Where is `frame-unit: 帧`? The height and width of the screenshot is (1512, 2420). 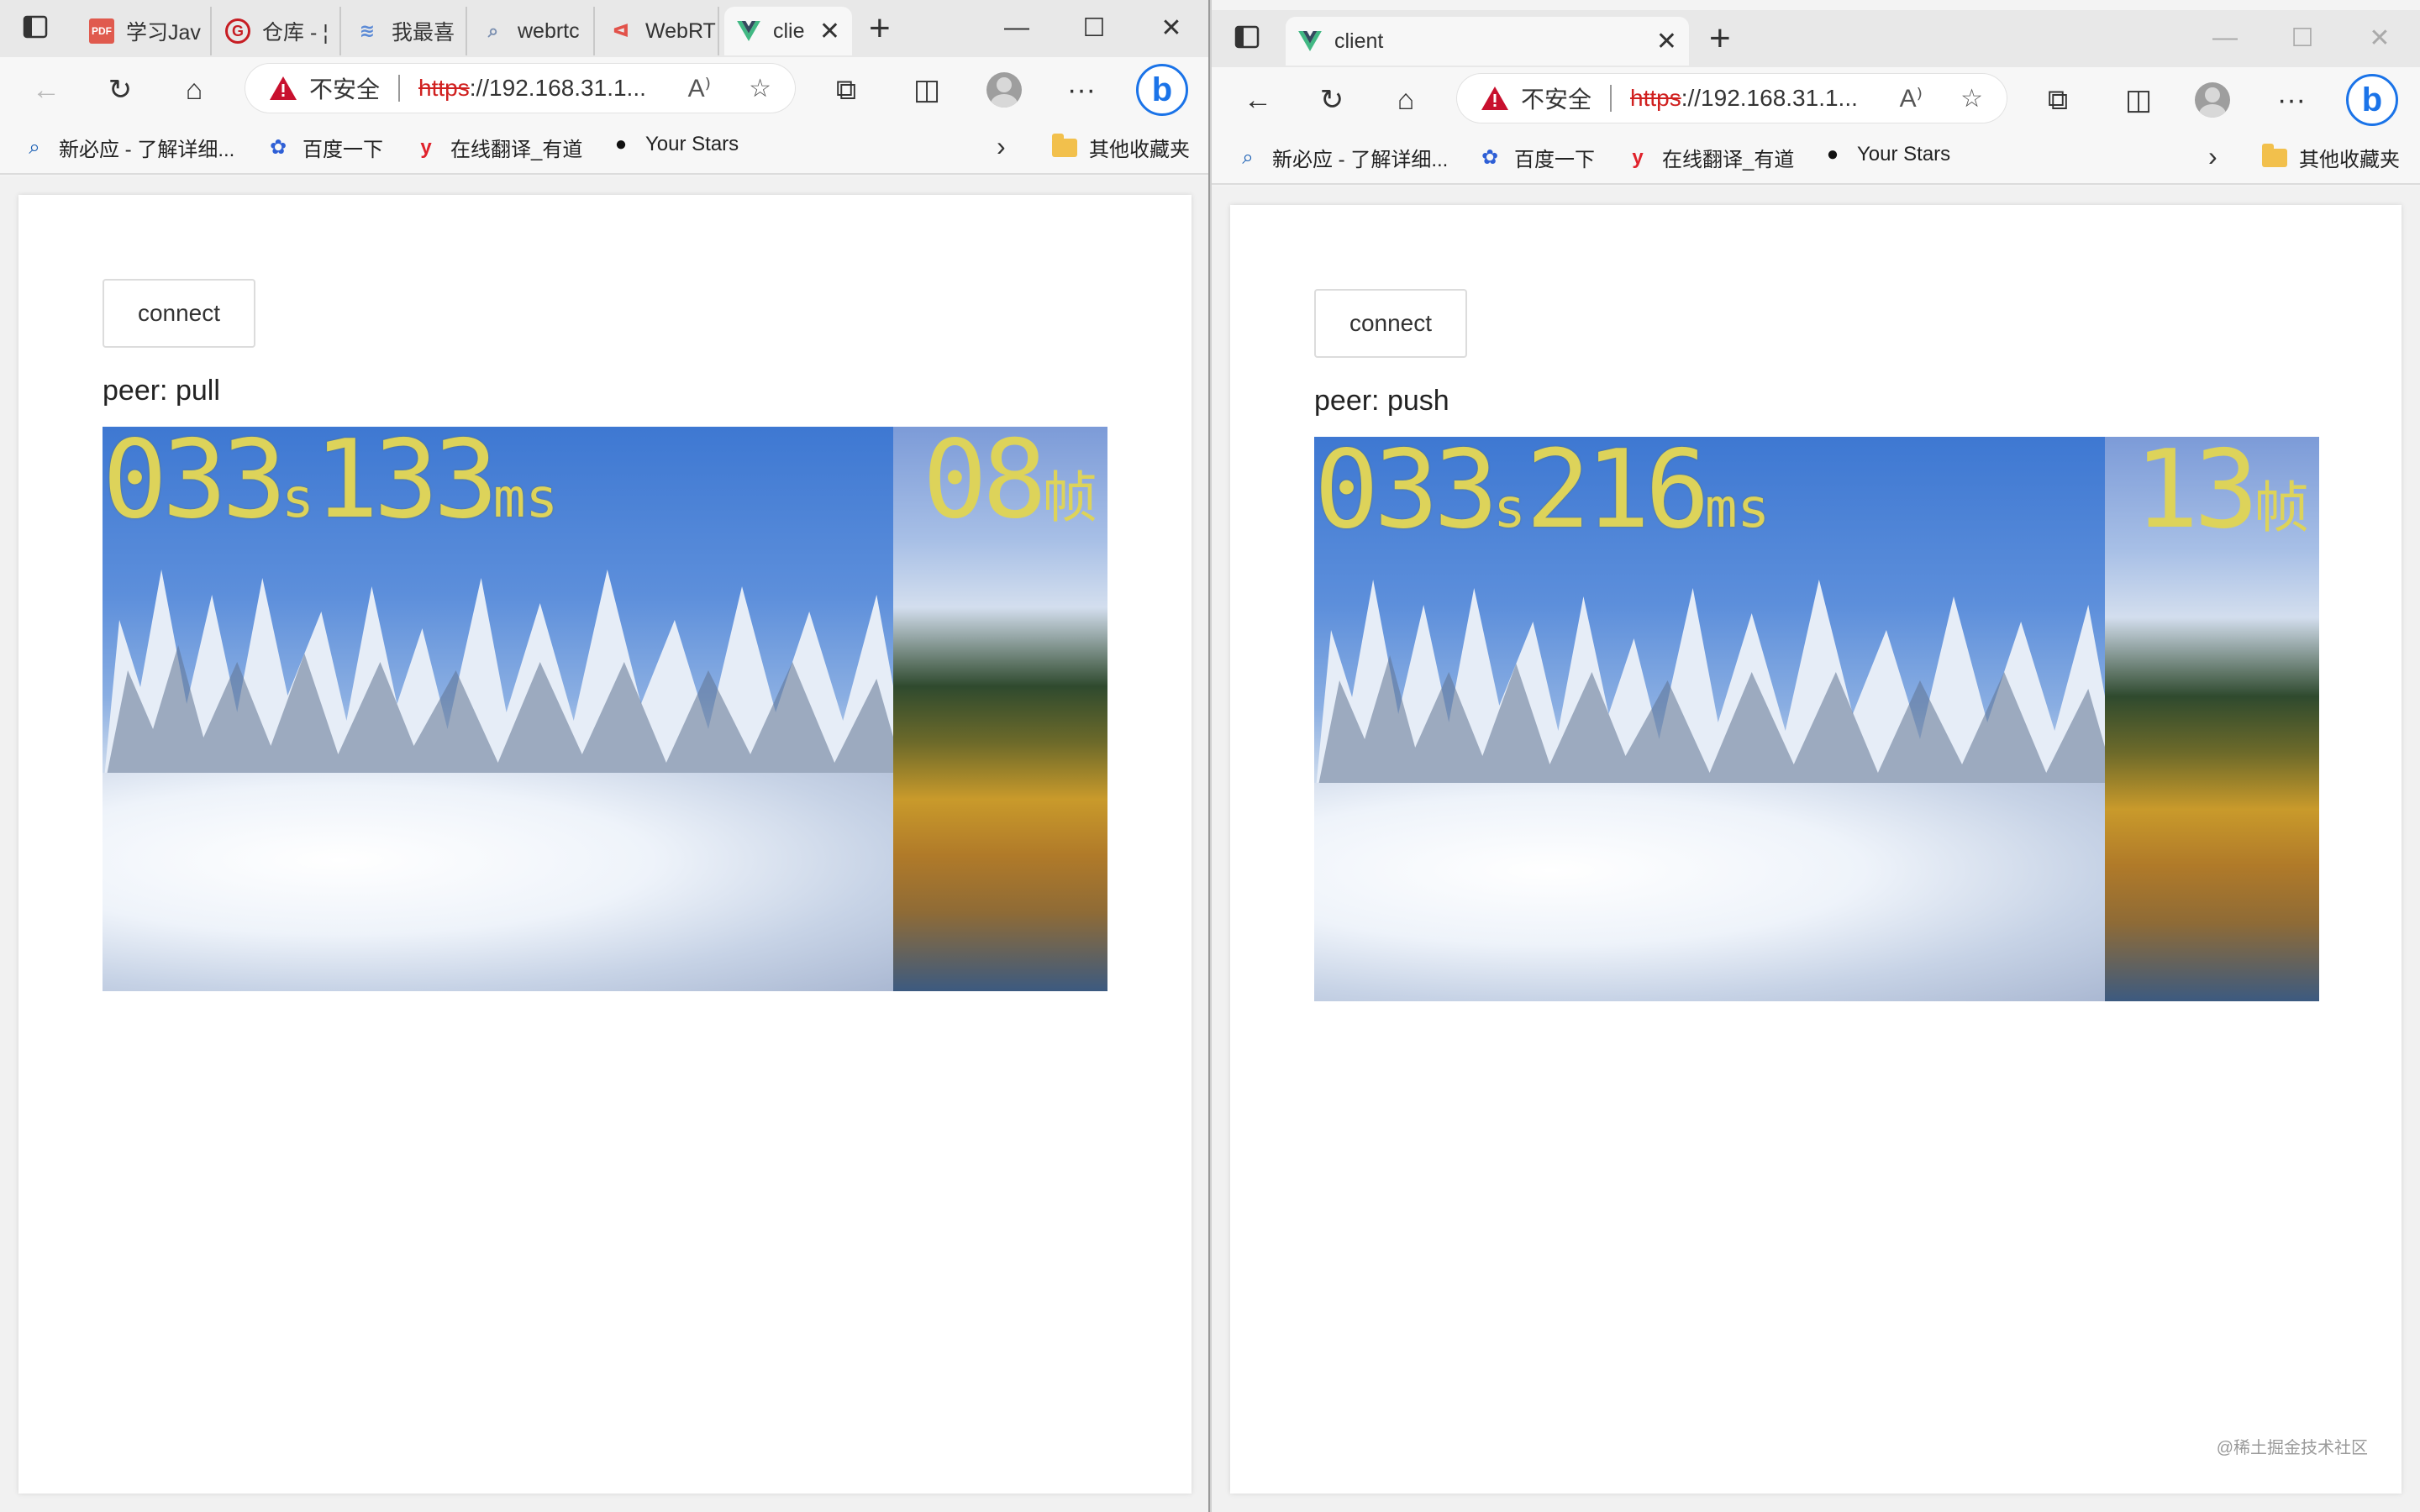 frame-unit: 帧 is located at coordinates (2281, 507).